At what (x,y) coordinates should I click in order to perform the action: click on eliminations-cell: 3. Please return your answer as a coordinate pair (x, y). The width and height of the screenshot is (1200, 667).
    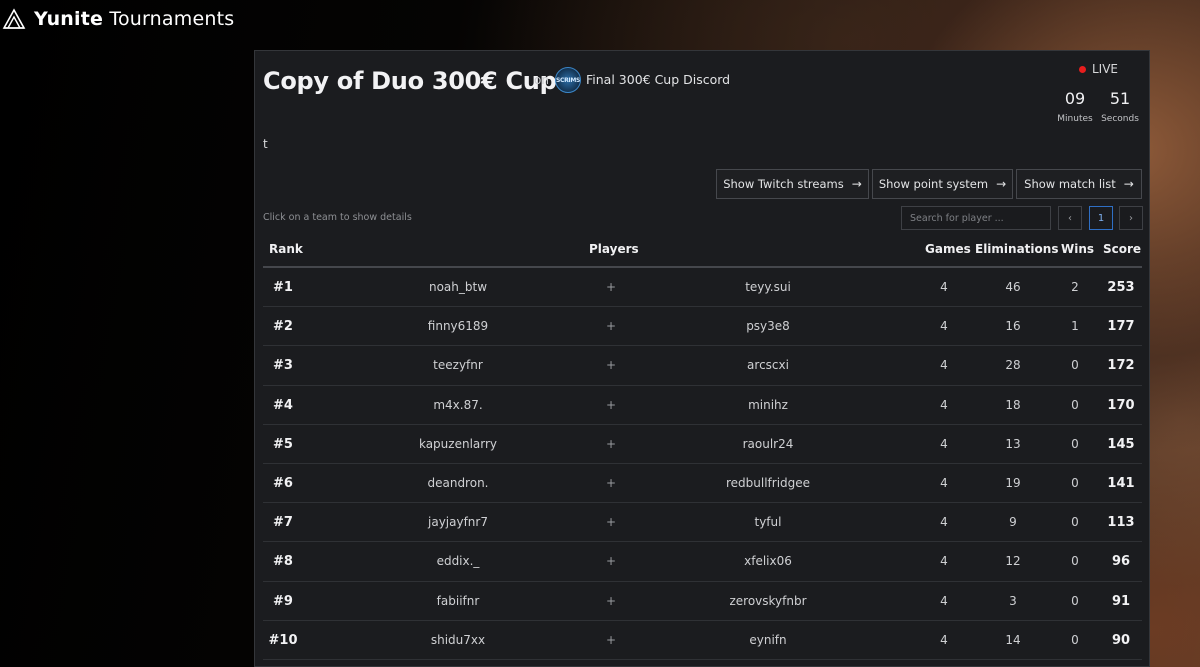
    Looking at the image, I should click on (1013, 600).